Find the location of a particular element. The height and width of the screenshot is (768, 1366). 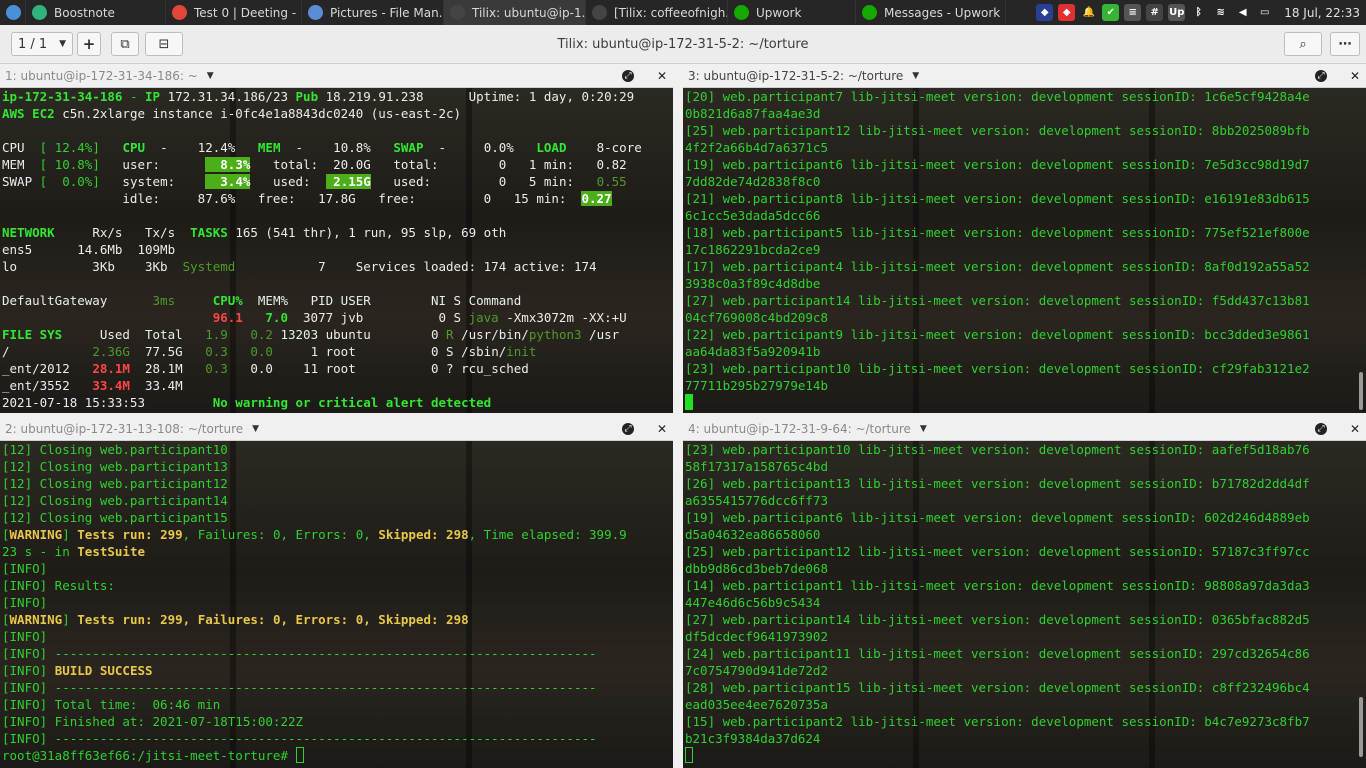

session-selector-label: 1 / 1 is located at coordinates (33, 44).